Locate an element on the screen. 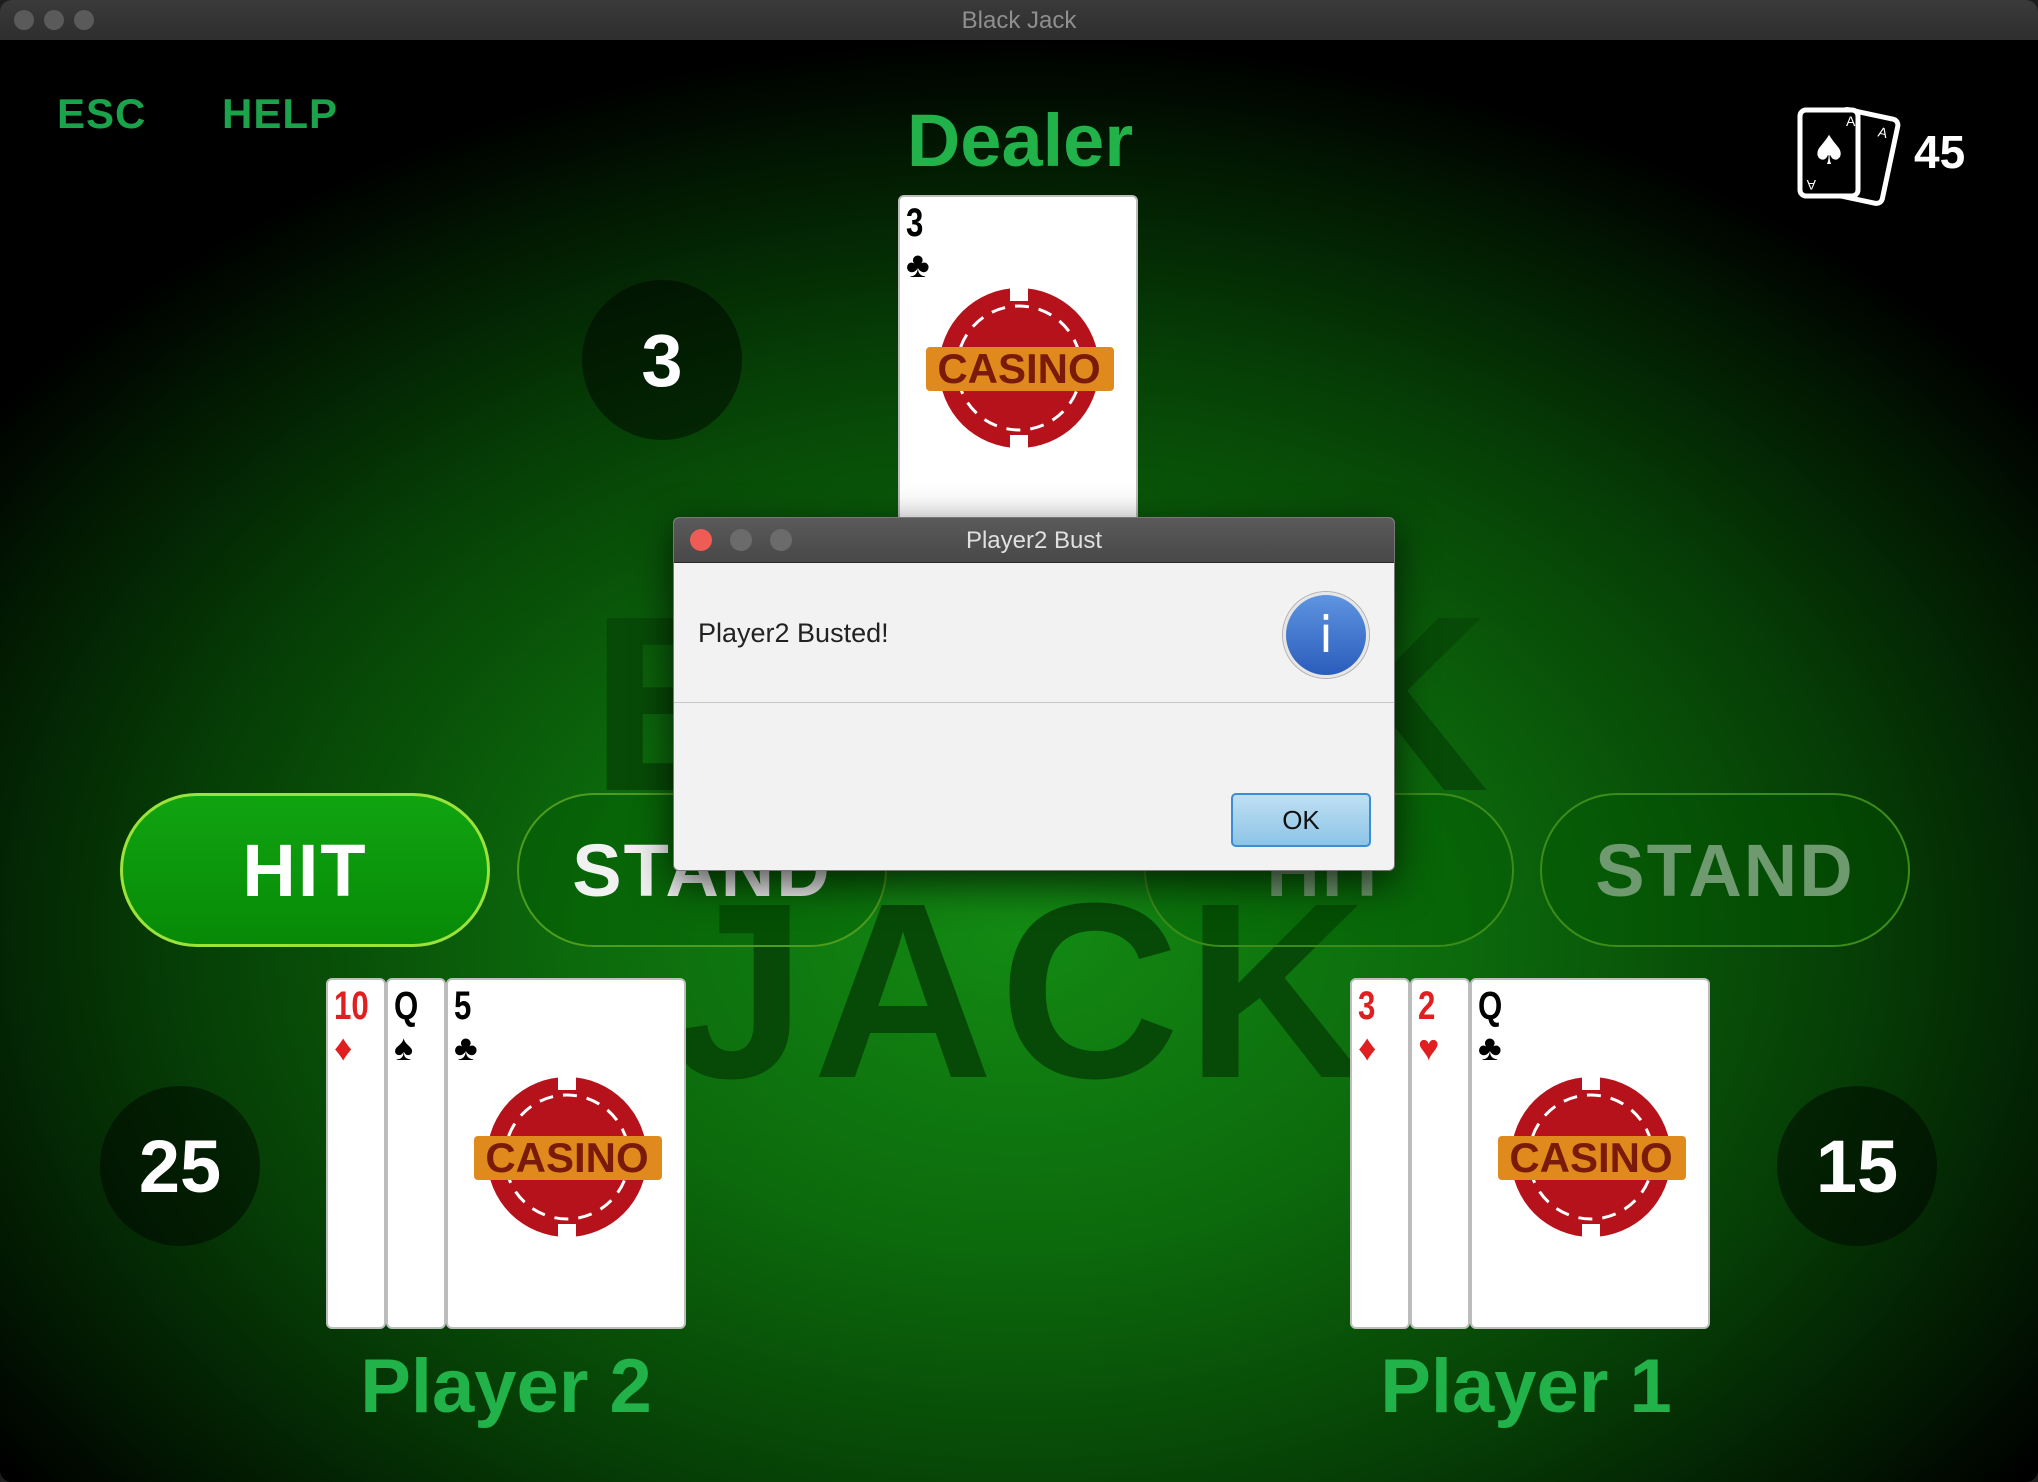 The image size is (2038, 1482). window-titlebar: Black Jack is located at coordinates (1019, 20).